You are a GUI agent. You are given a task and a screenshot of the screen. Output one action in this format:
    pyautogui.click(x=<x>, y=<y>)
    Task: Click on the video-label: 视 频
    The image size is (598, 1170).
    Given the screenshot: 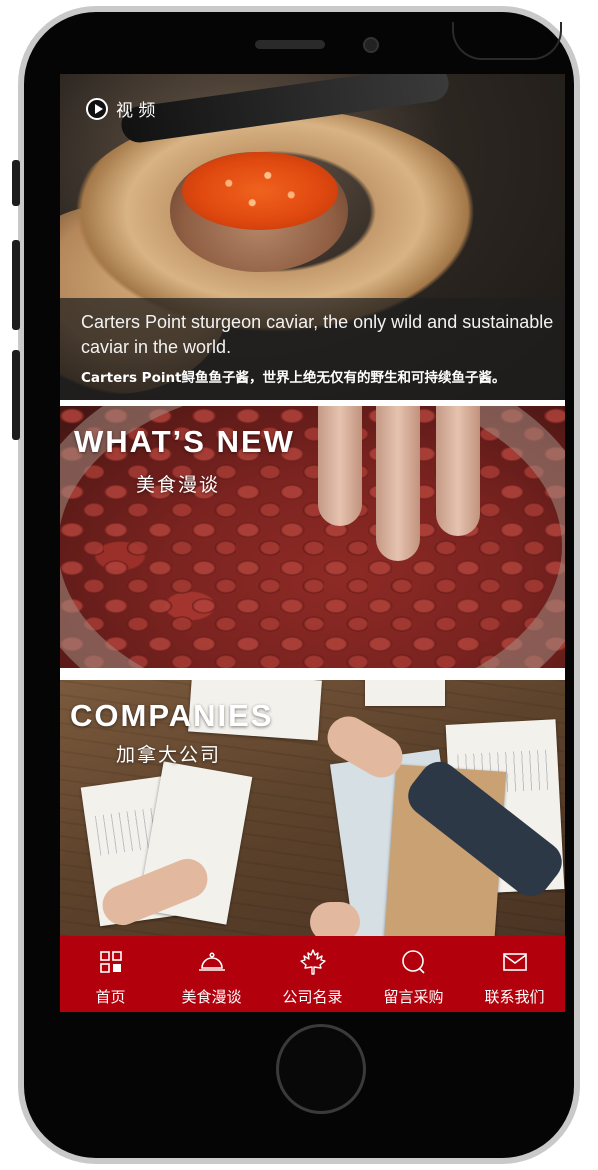 What is the action you would take?
    pyautogui.click(x=136, y=111)
    